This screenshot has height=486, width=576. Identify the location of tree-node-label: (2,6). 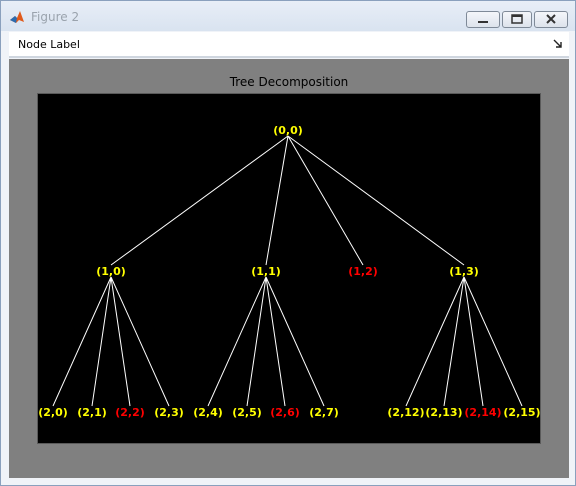
(285, 412).